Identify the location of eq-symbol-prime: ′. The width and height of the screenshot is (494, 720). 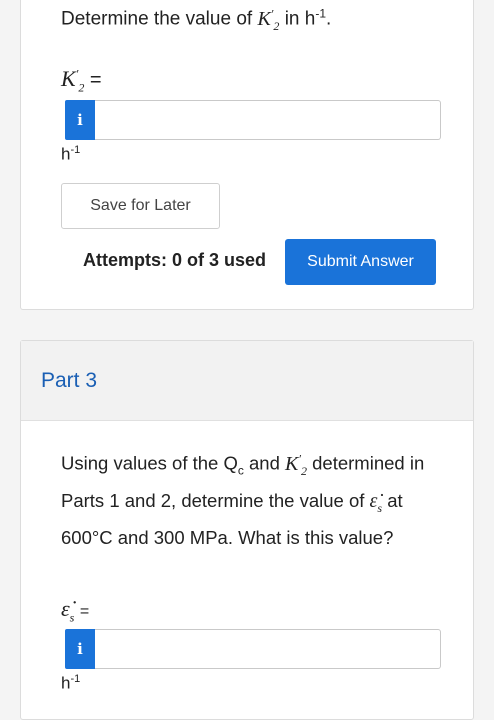
(77, 73).